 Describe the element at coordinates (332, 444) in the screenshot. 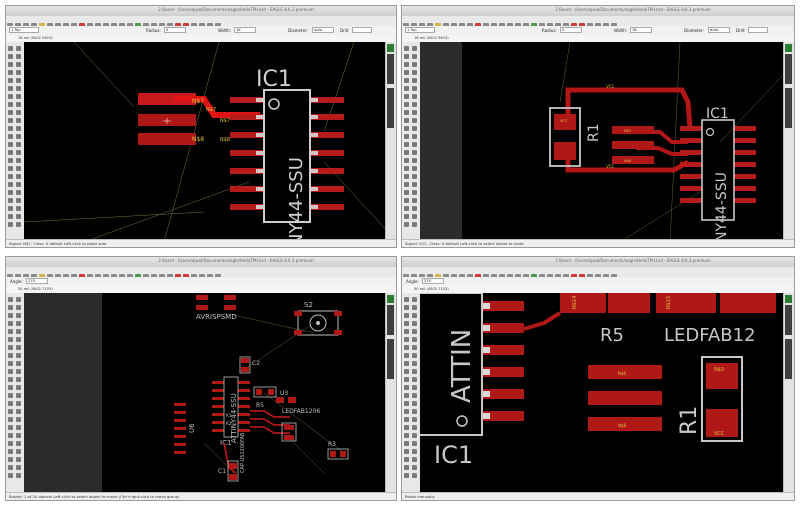

I see `r3-label: R3` at that location.